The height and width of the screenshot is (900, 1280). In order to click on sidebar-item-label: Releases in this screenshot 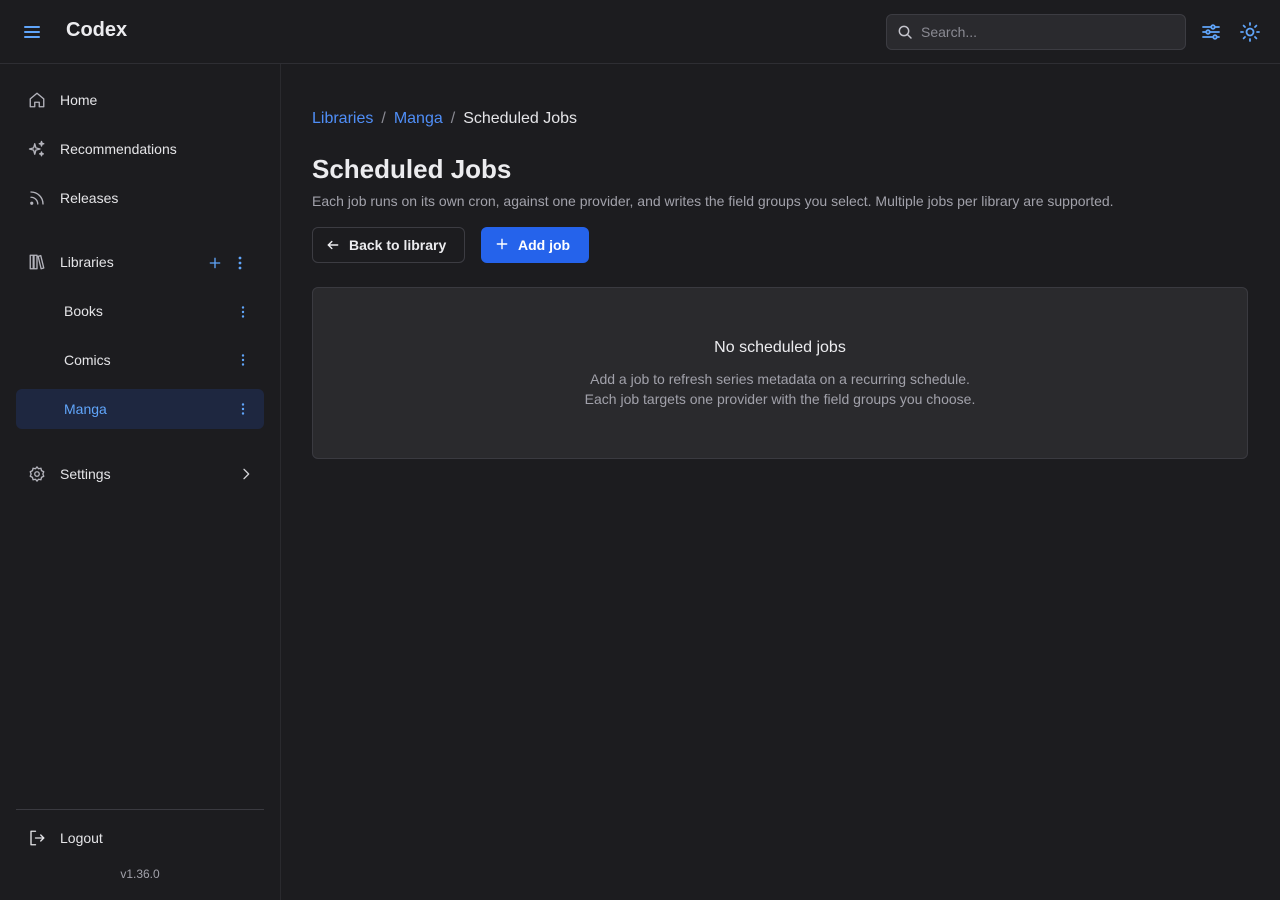, I will do `click(89, 198)`.